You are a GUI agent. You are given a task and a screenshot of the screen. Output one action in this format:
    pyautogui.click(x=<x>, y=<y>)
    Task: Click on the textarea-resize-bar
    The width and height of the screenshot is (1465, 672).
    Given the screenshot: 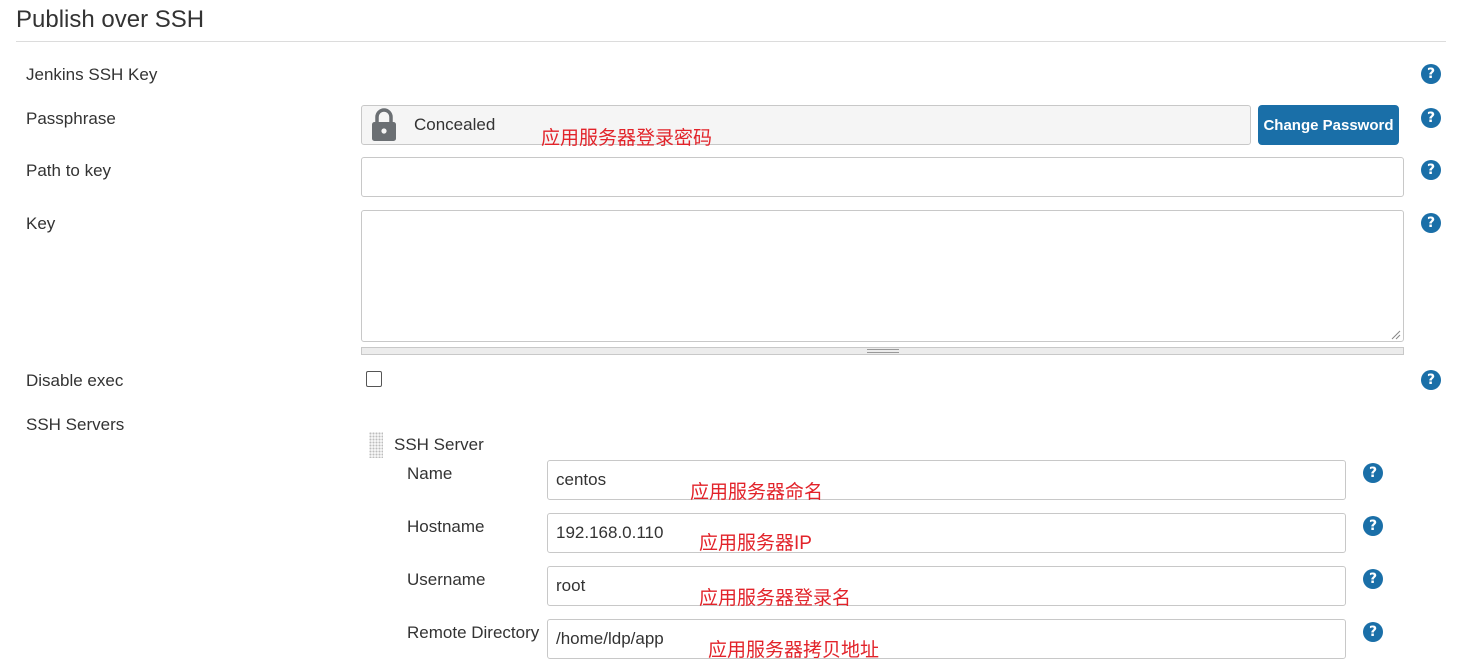 What is the action you would take?
    pyautogui.click(x=882, y=351)
    